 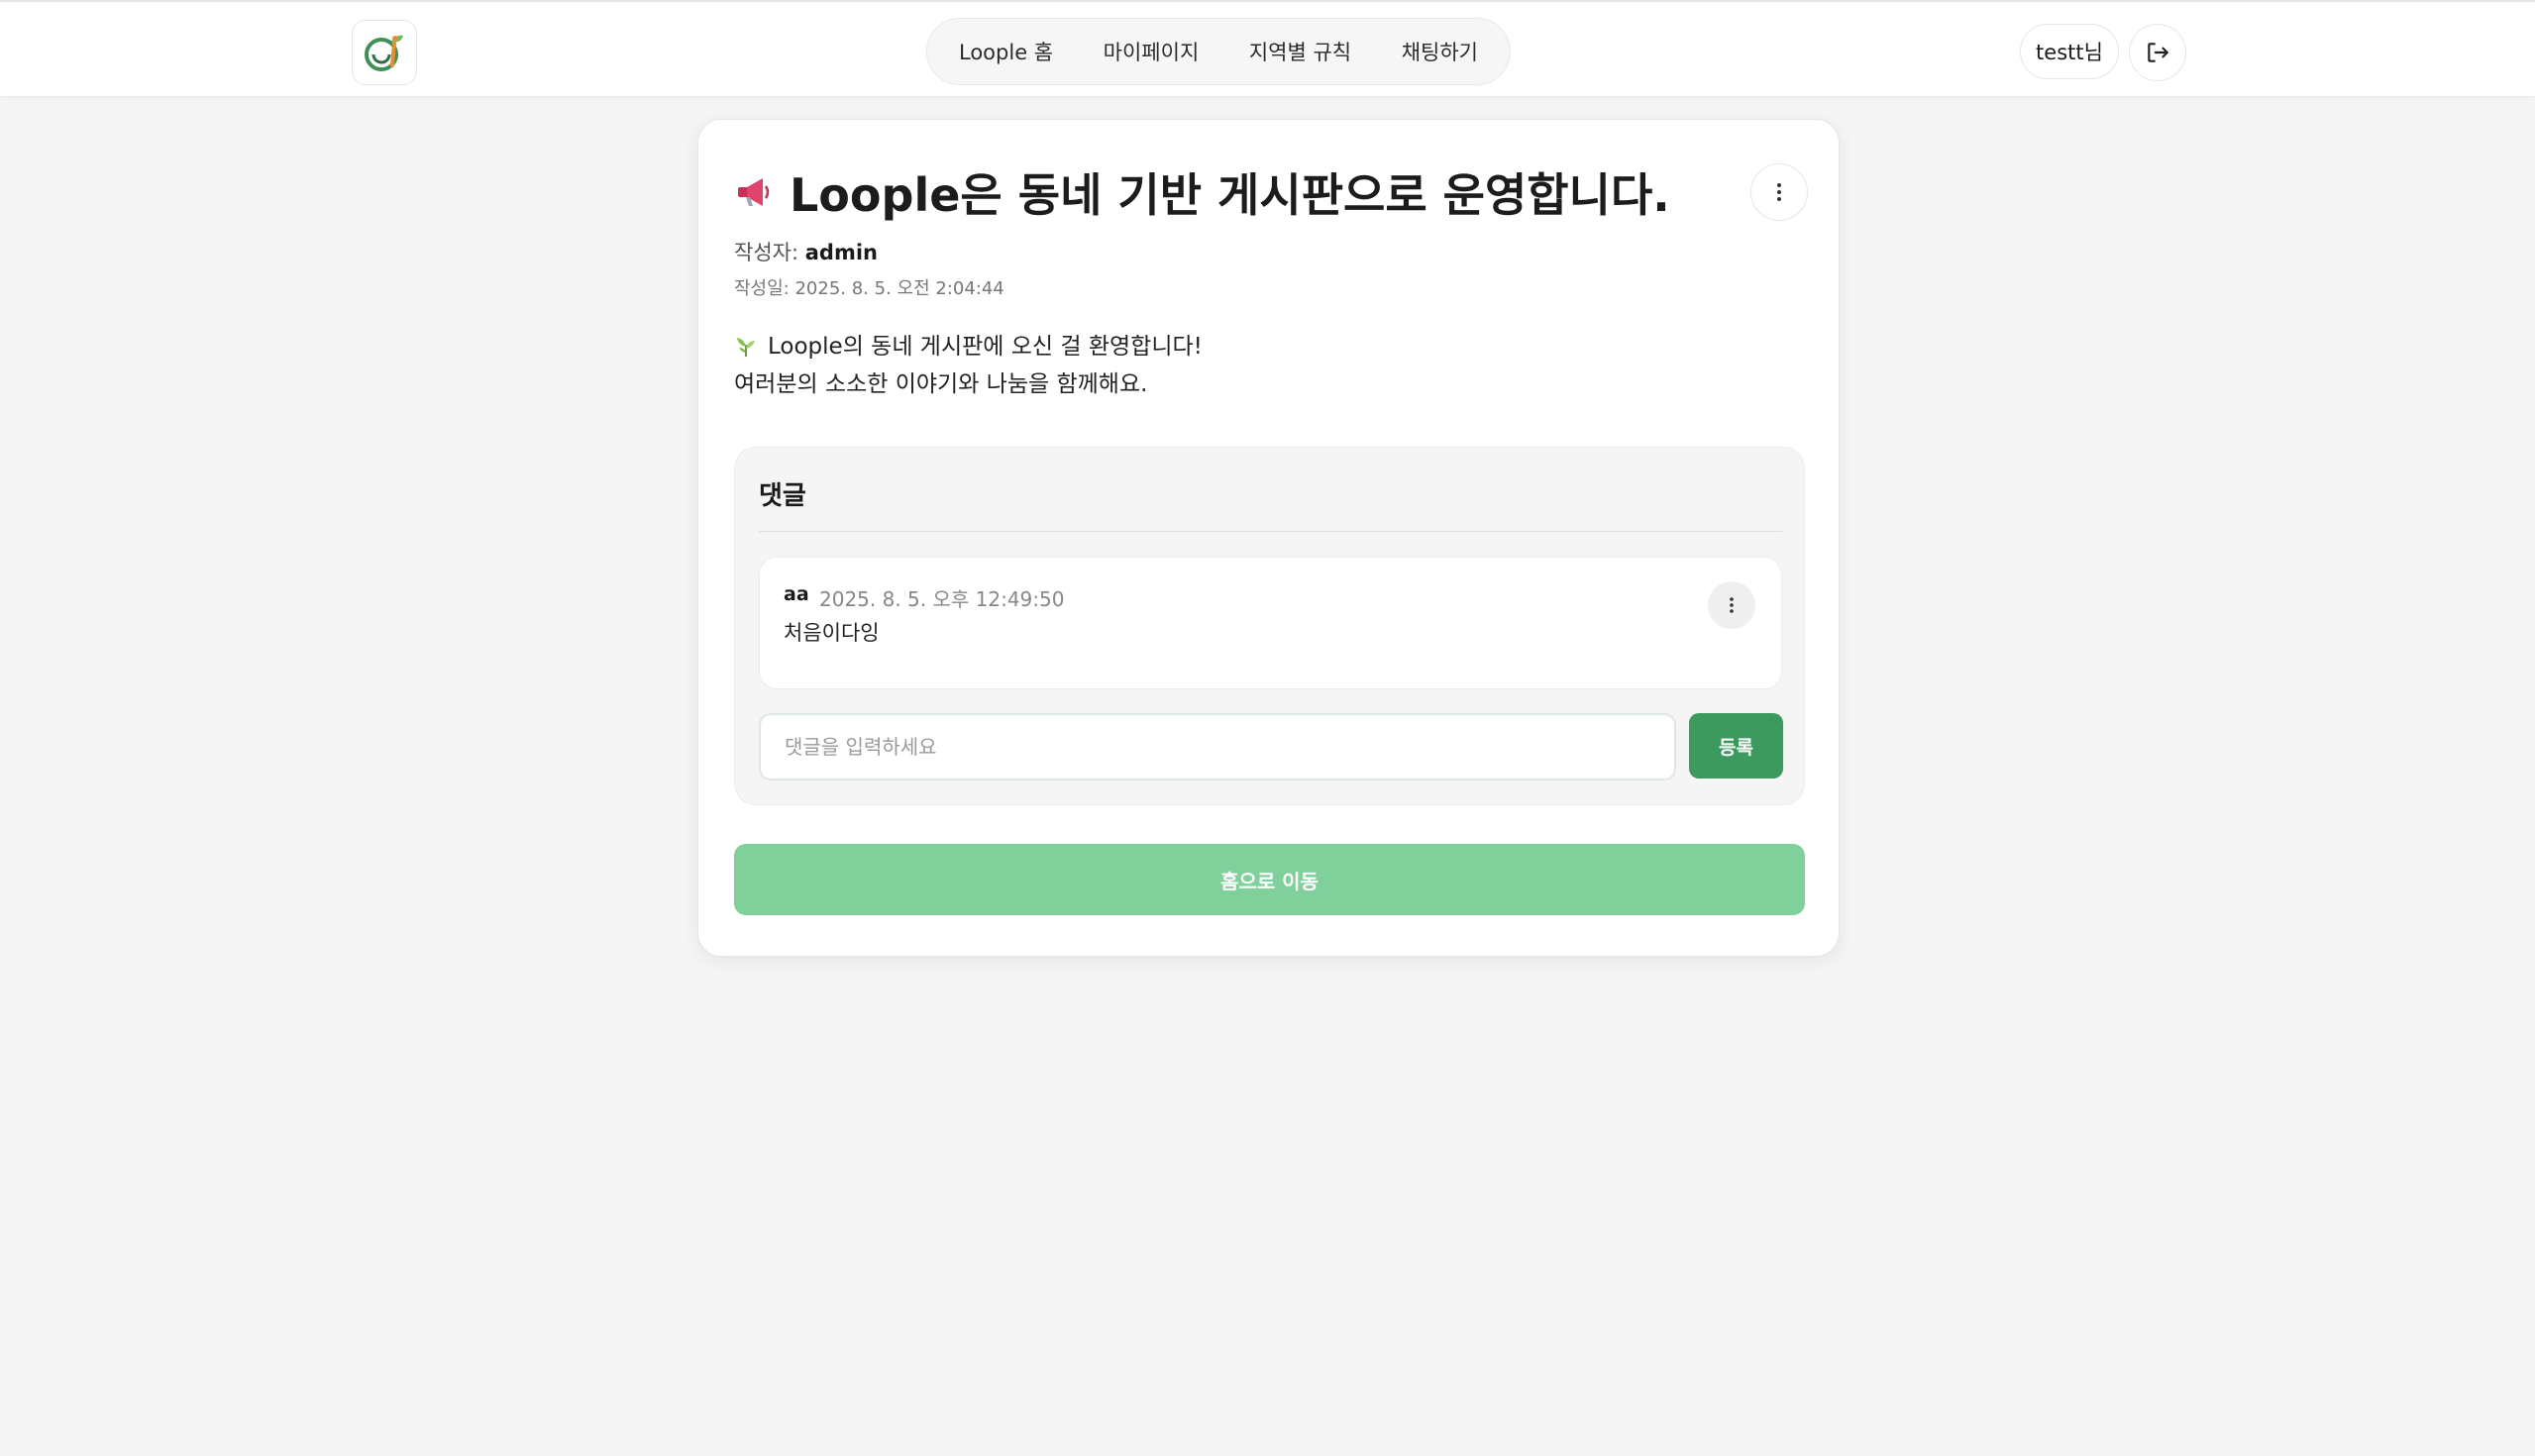 What do you see at coordinates (1230, 195) in the screenshot?
I see `post-title-text: Loople은 동네 기반 게시판으로 운영합니다.` at bounding box center [1230, 195].